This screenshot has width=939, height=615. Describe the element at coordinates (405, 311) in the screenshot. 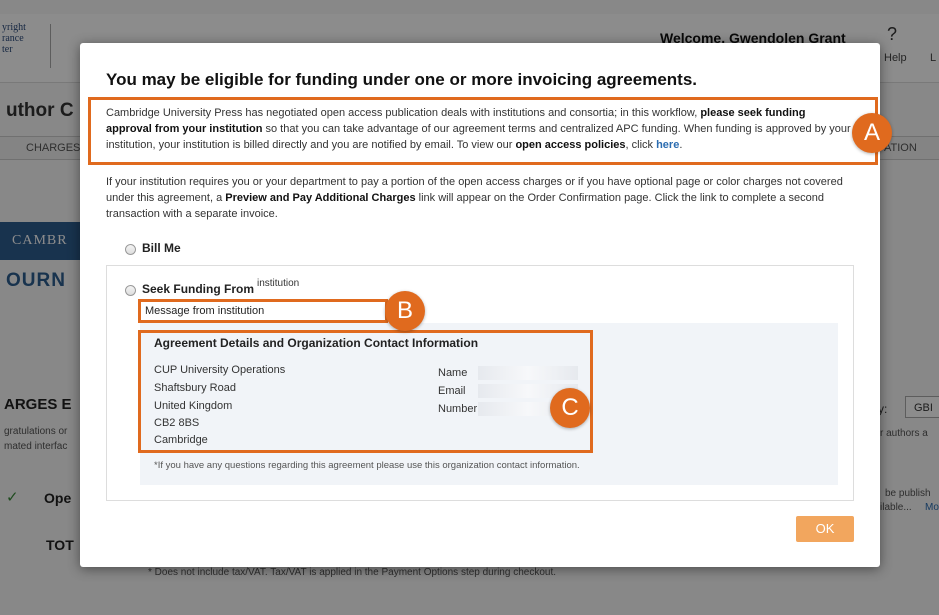

I see `annotation-badge-b: B` at that location.